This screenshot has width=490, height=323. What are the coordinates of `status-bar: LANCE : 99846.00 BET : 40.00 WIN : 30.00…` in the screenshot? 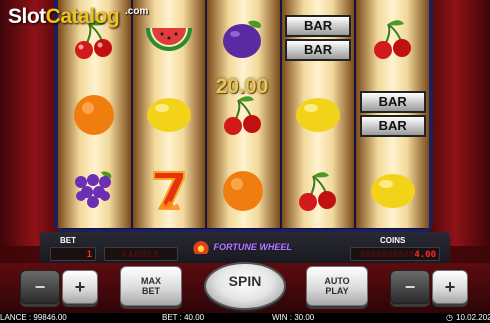 It's located at (245, 318).